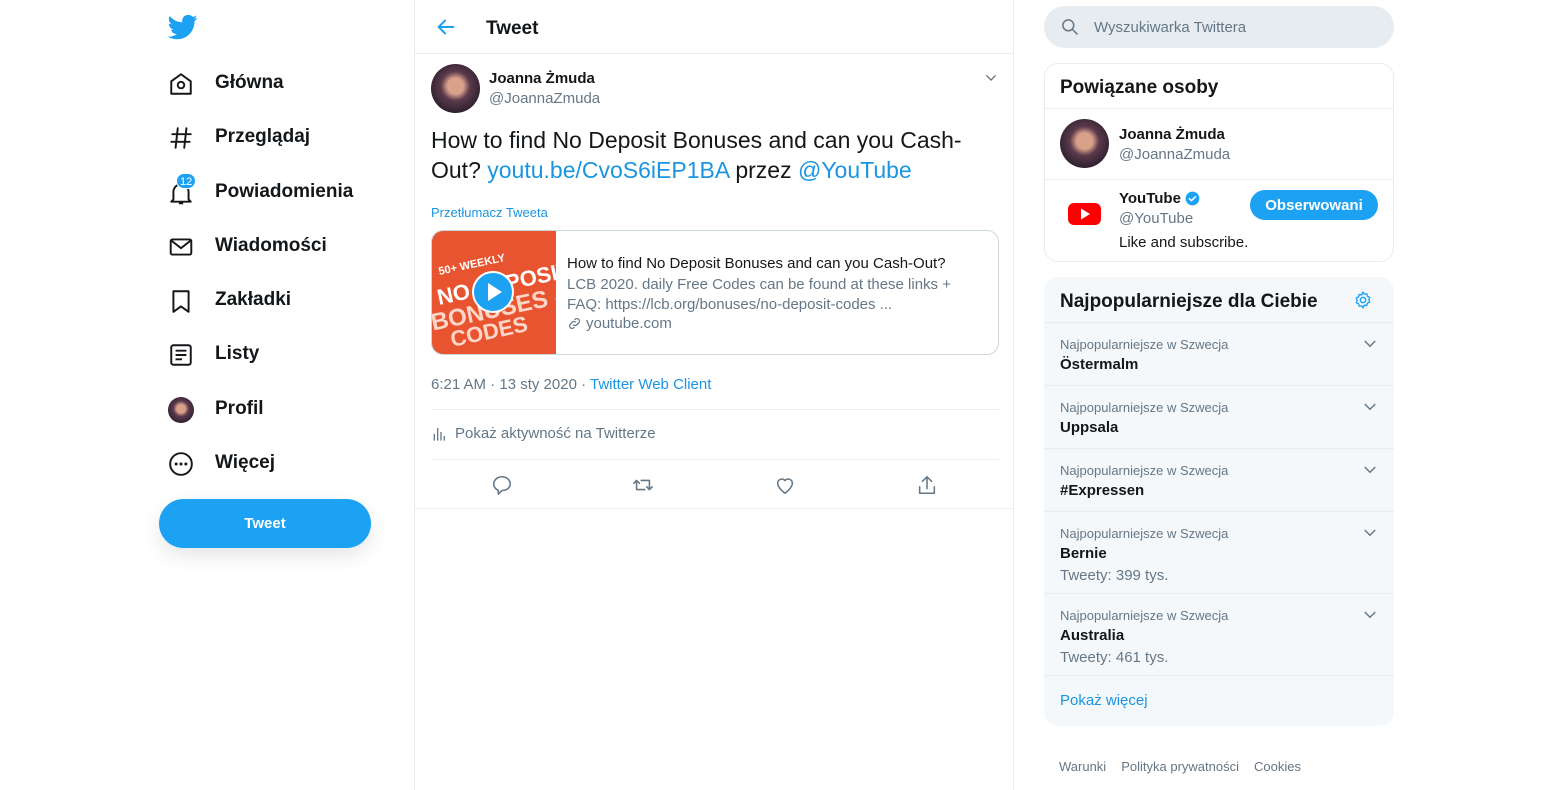 The image size is (1560, 790). What do you see at coordinates (555, 433) in the screenshot?
I see `activity-label: Pokaż aktywność na Twitterze` at bounding box center [555, 433].